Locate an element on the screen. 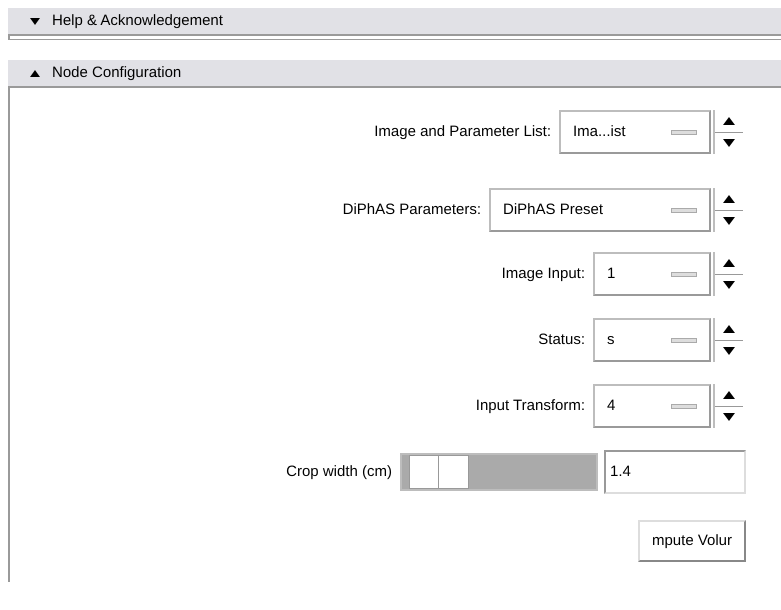 This screenshot has height=610, width=781. dropdown: 4 is located at coordinates (652, 406).